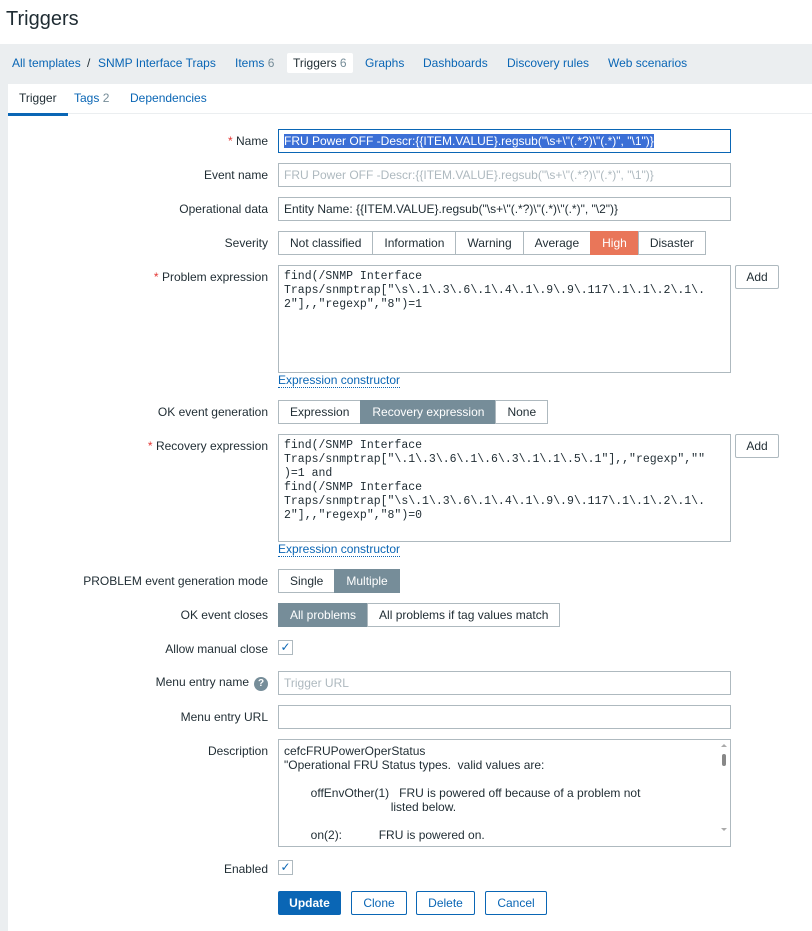 The height and width of the screenshot is (931, 812). I want to click on menu-entry-name-placeholder: Trigger URL, so click(316, 683).